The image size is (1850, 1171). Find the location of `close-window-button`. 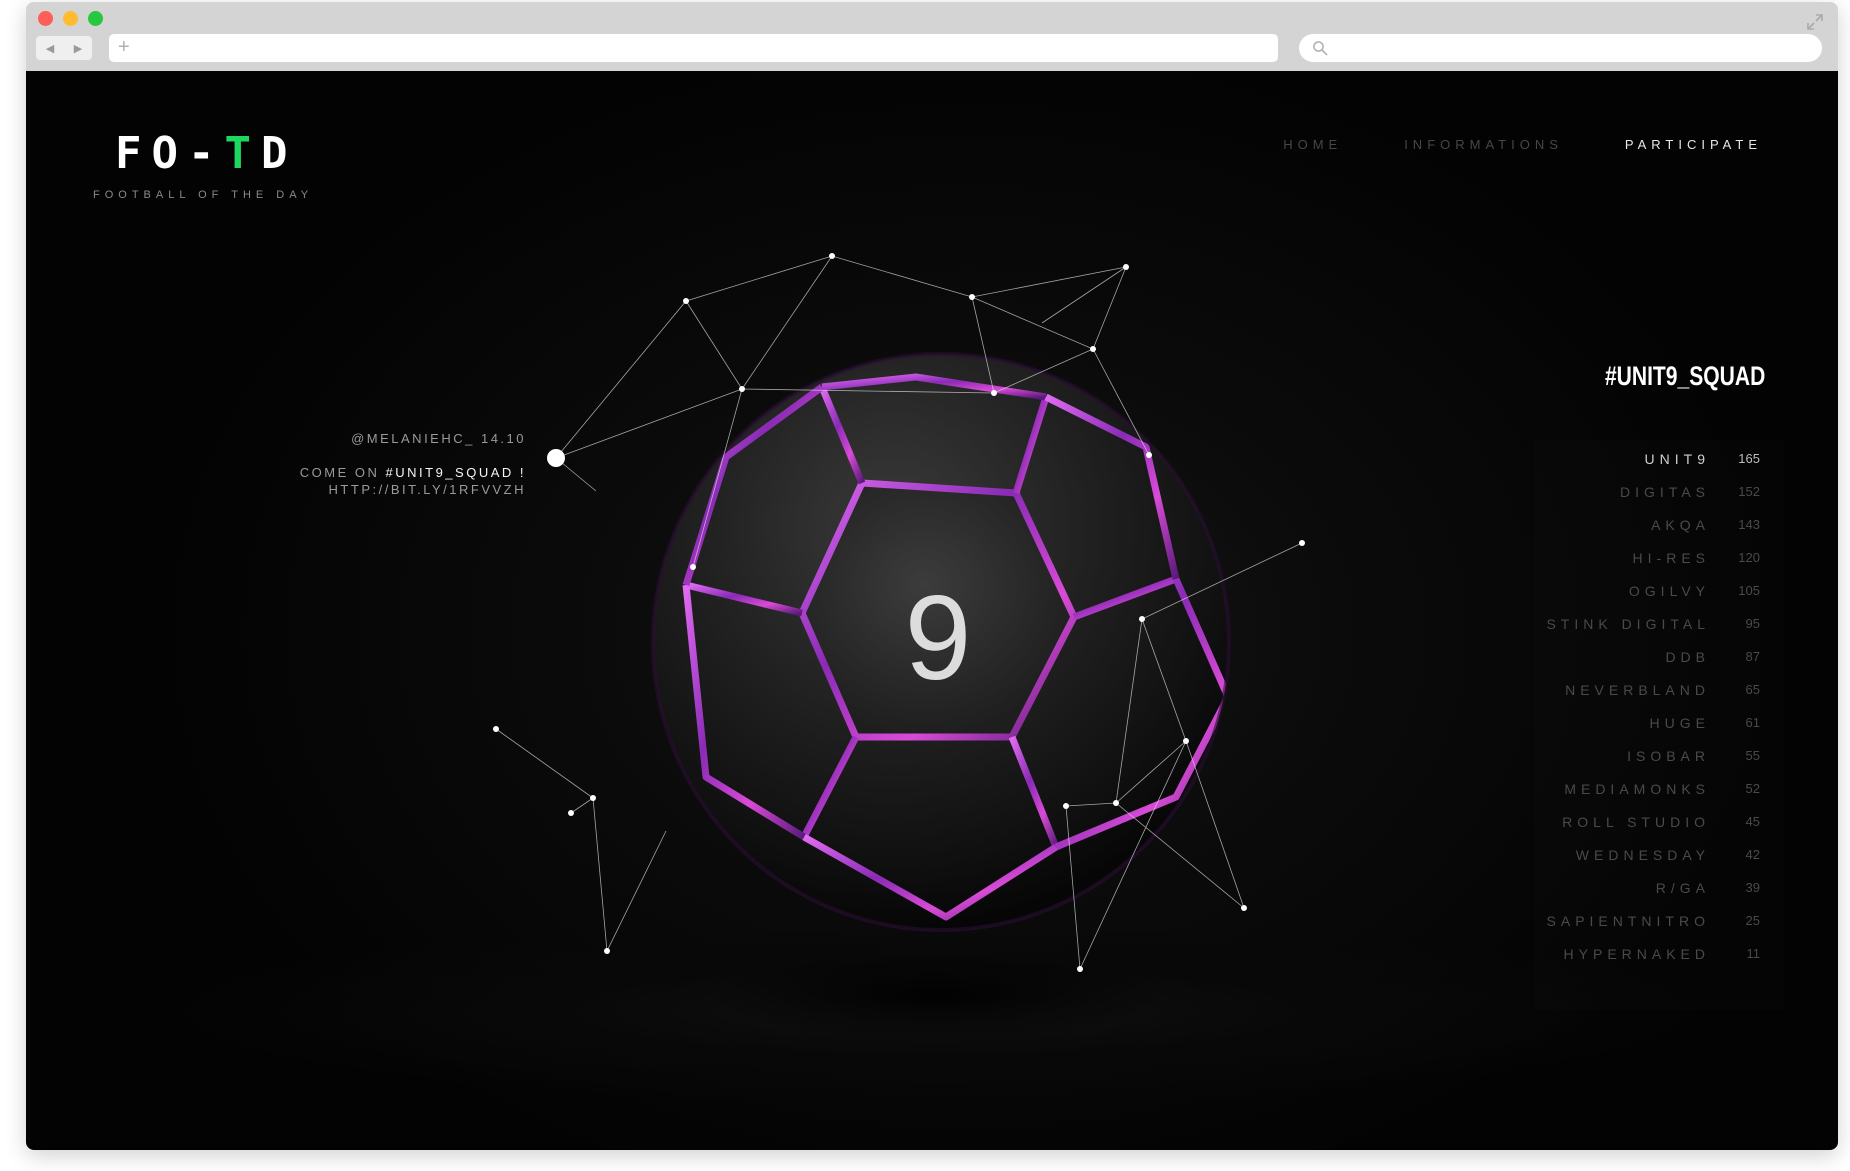

close-window-button is located at coordinates (45, 18).